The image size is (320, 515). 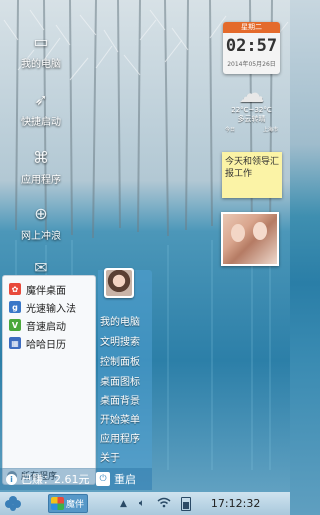 I want to click on menu-app-label: 哈哈日历, so click(x=46, y=345).